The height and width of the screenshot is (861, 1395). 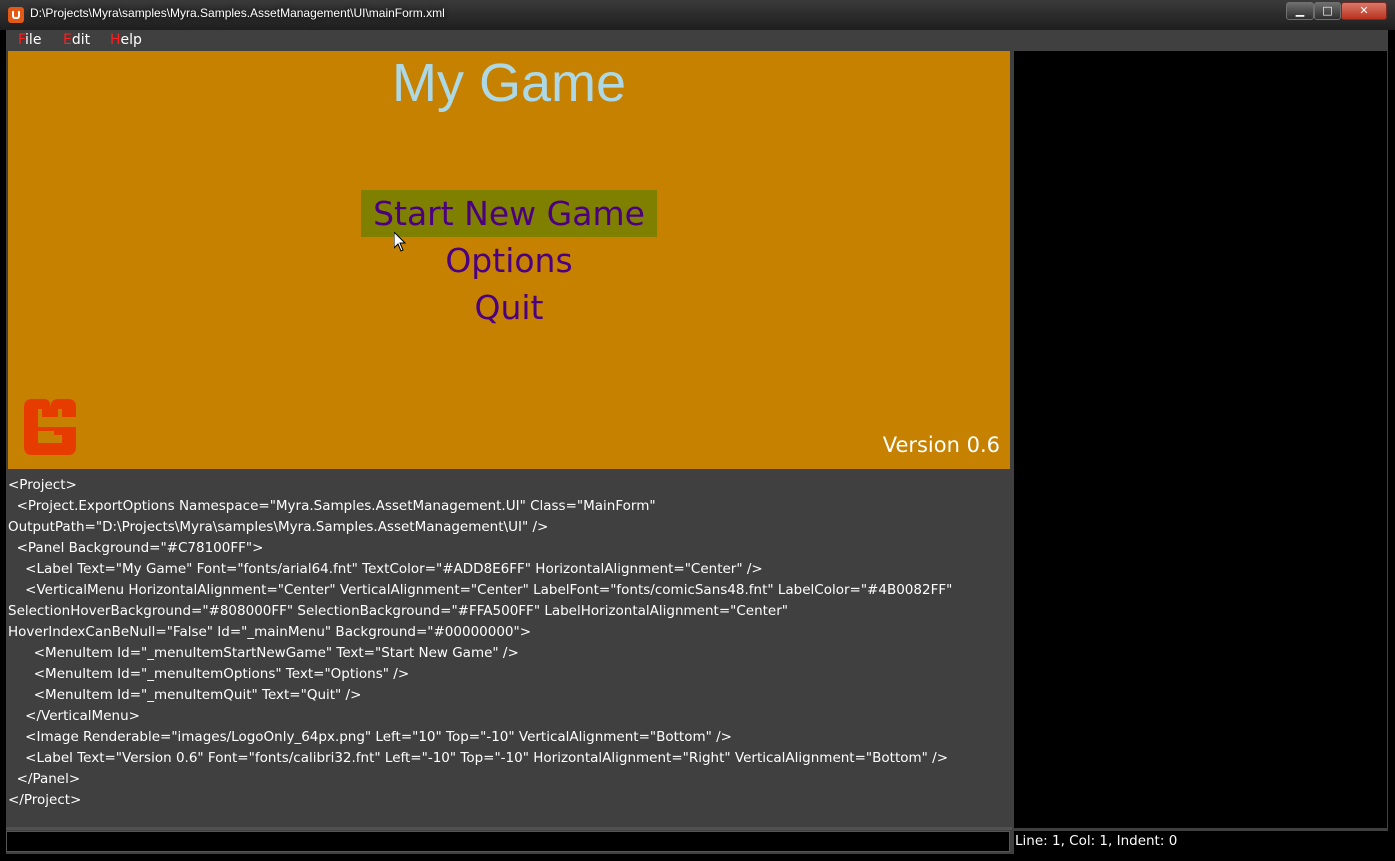 I want to click on close-button: ✕, so click(x=1364, y=11).